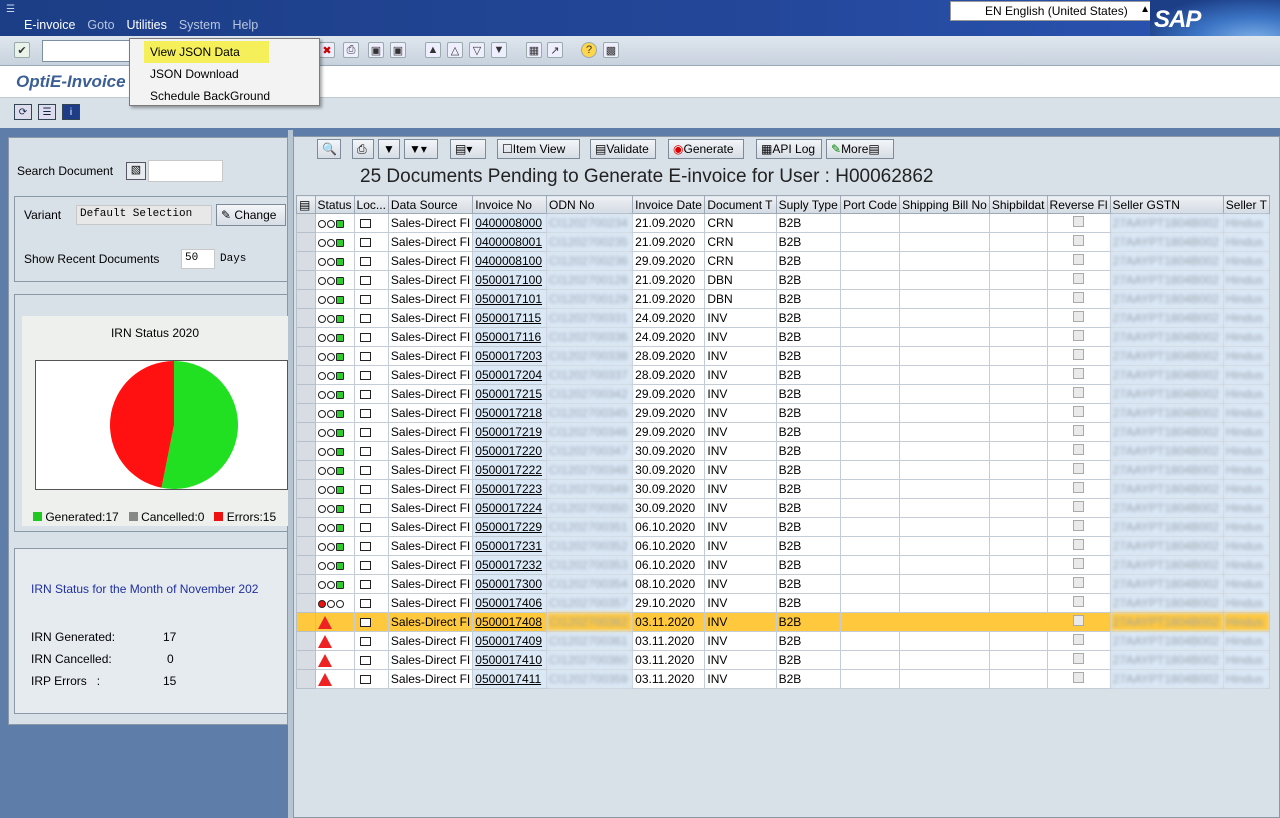 This screenshot has width=1280, height=818. What do you see at coordinates (47, 112) in the screenshot?
I see `list-icon: ☰` at bounding box center [47, 112].